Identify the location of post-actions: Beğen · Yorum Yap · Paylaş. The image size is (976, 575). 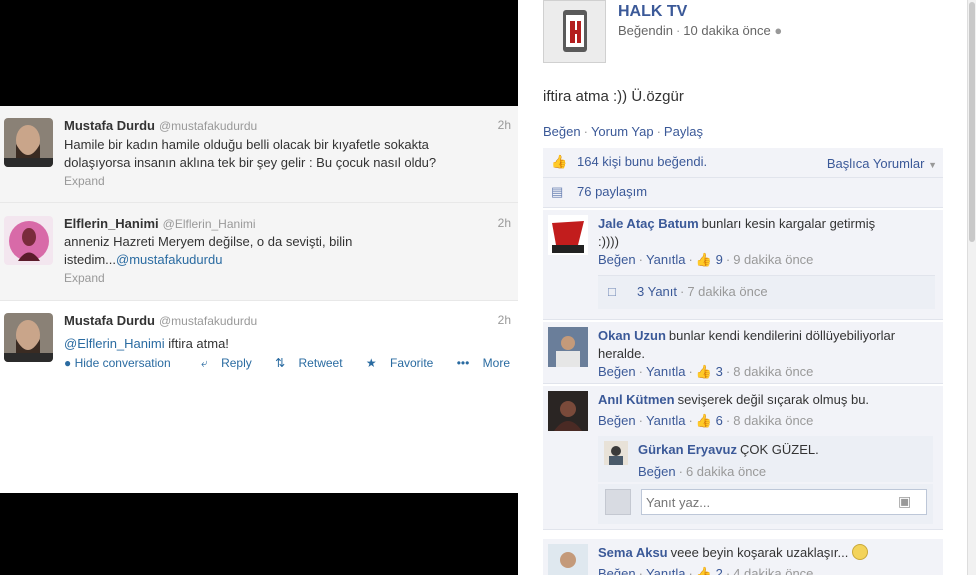
(623, 131).